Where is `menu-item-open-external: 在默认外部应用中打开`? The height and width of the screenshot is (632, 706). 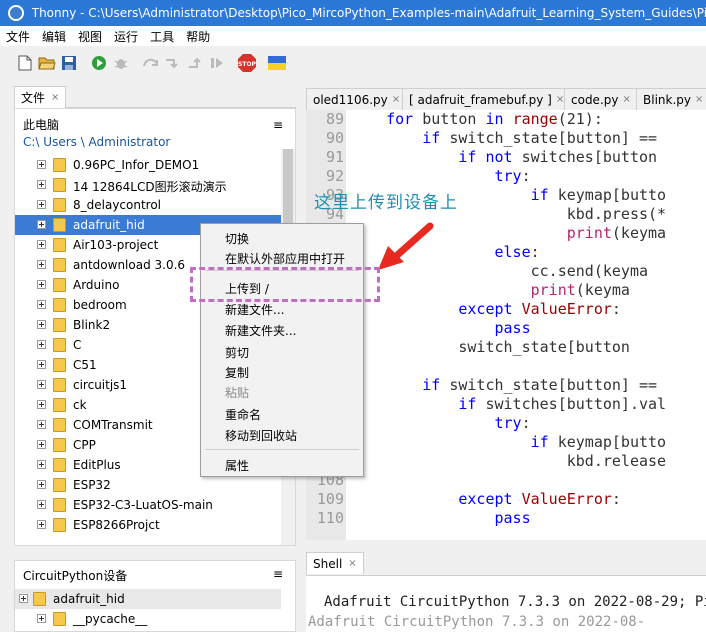 menu-item-open-external: 在默认外部应用中打开 is located at coordinates (285, 258).